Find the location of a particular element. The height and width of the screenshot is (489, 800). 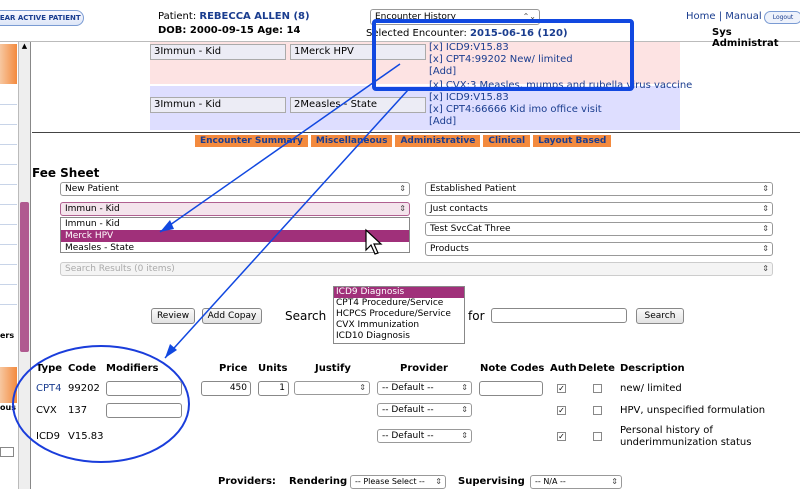

arrow-head-icon is located at coordinates (171, 351).